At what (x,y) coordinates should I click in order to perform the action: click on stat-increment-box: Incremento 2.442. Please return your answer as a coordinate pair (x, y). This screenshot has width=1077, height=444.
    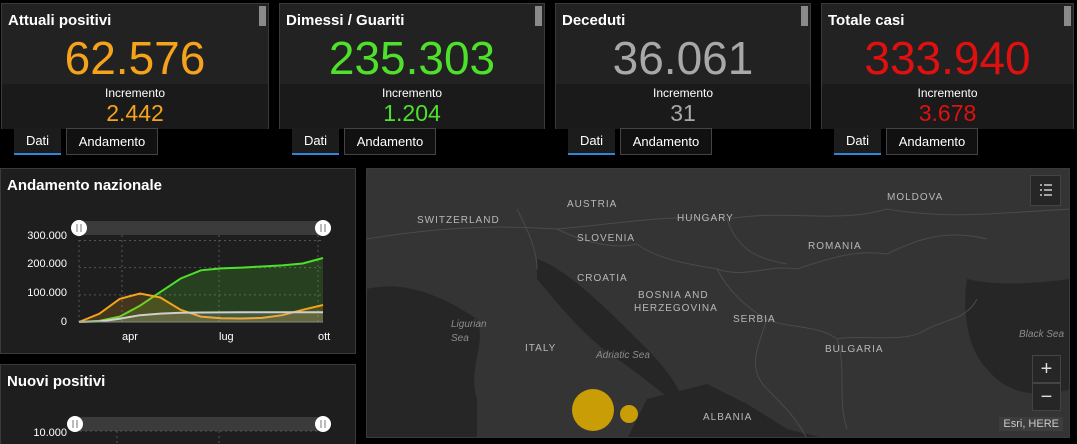
    Looking at the image, I should click on (135, 106).